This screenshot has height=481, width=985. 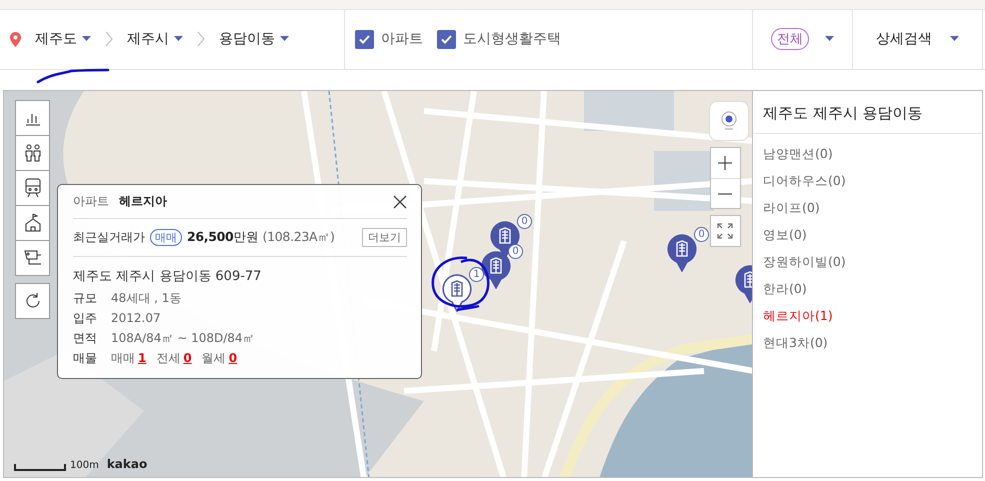 I want to click on scale-bar, so click(x=40, y=467).